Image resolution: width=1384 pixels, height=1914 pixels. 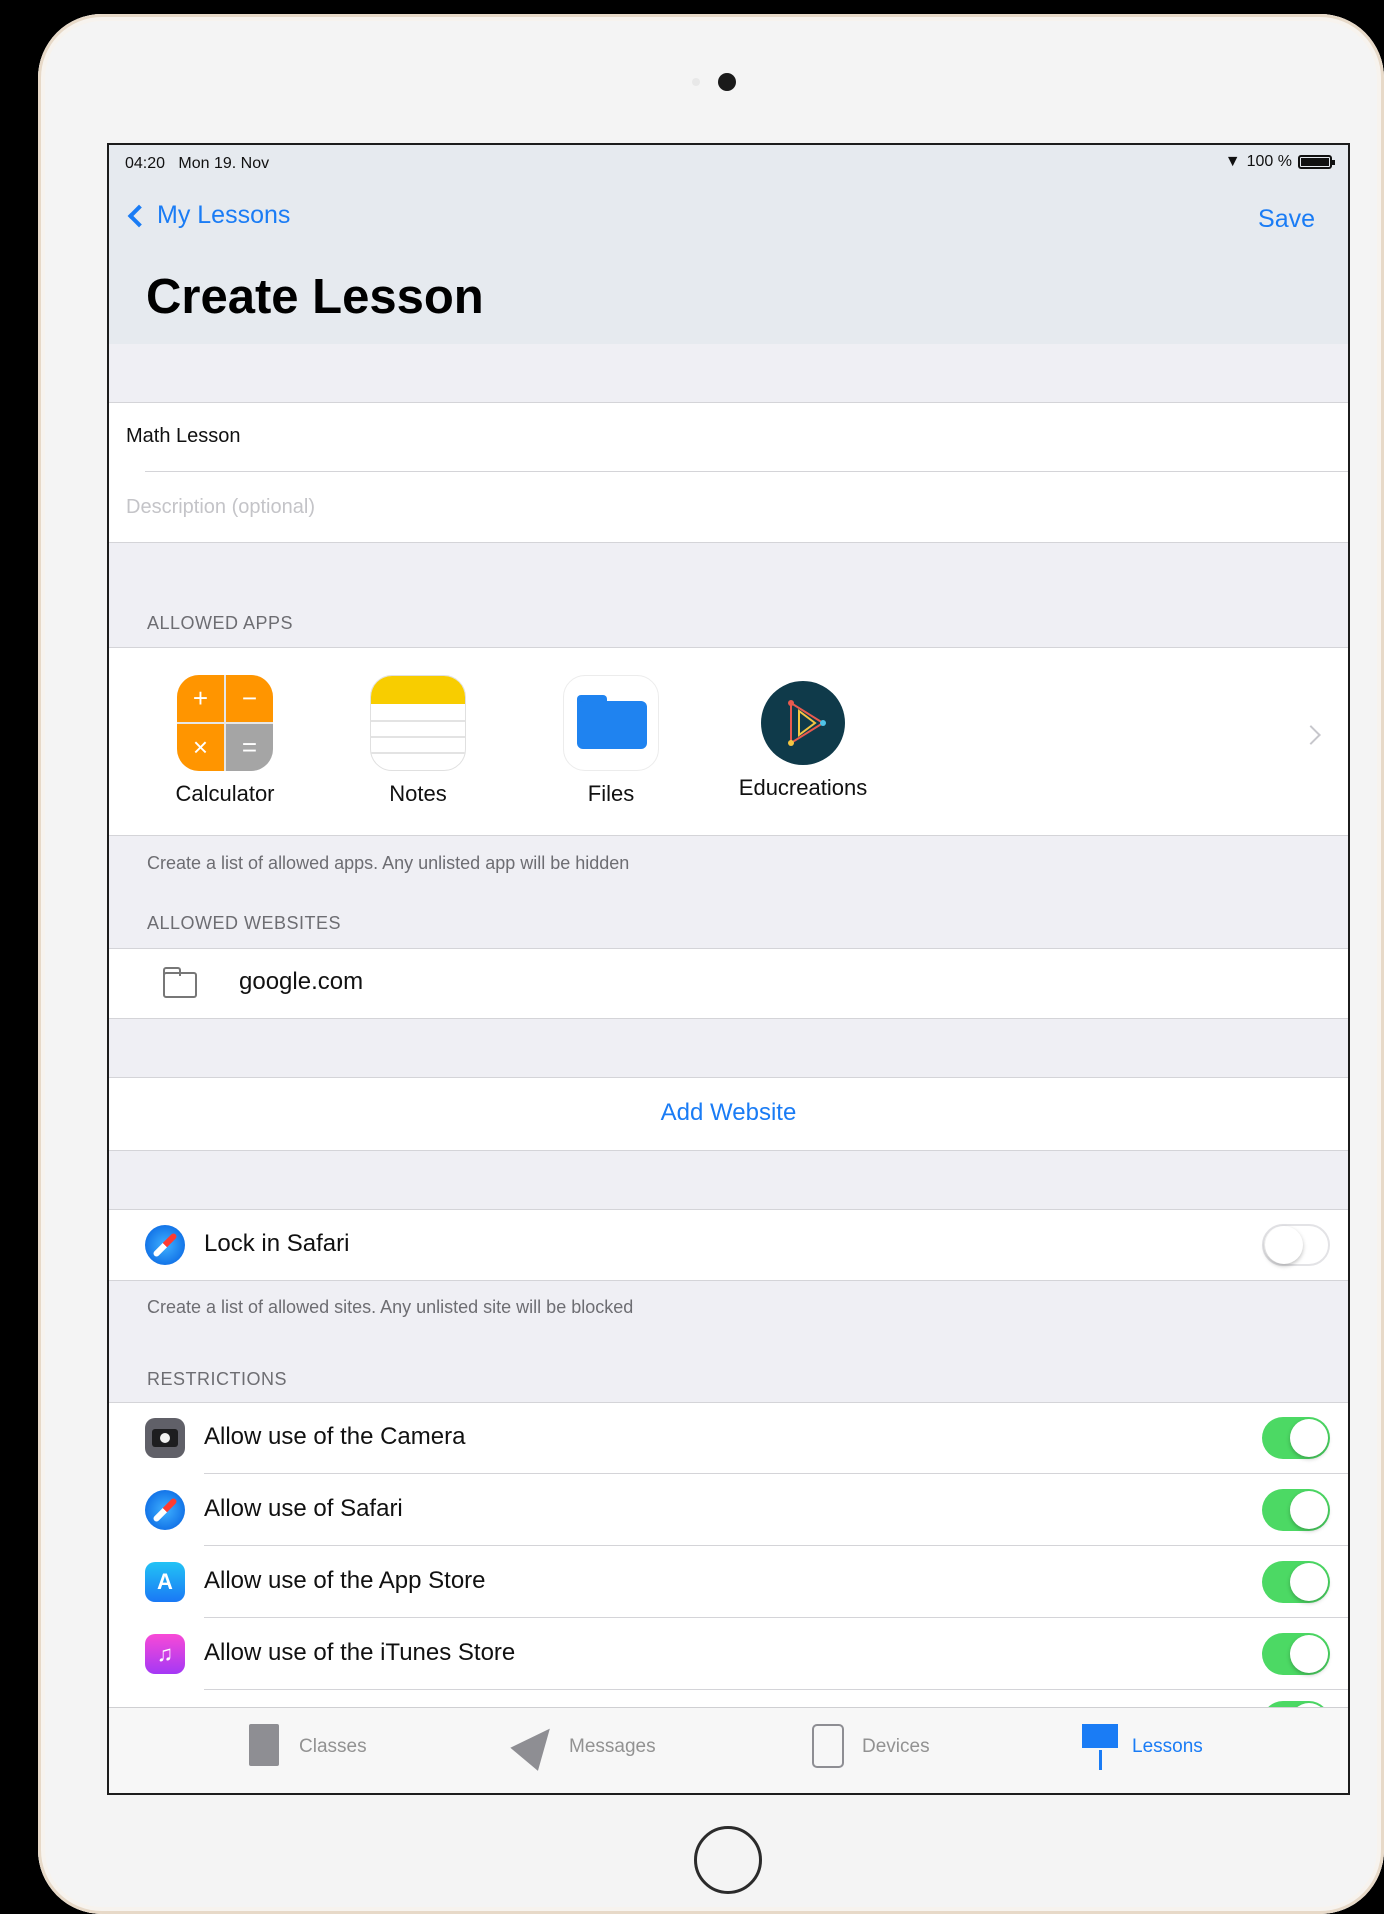 I want to click on presentation-icon, so click(x=1100, y=1747).